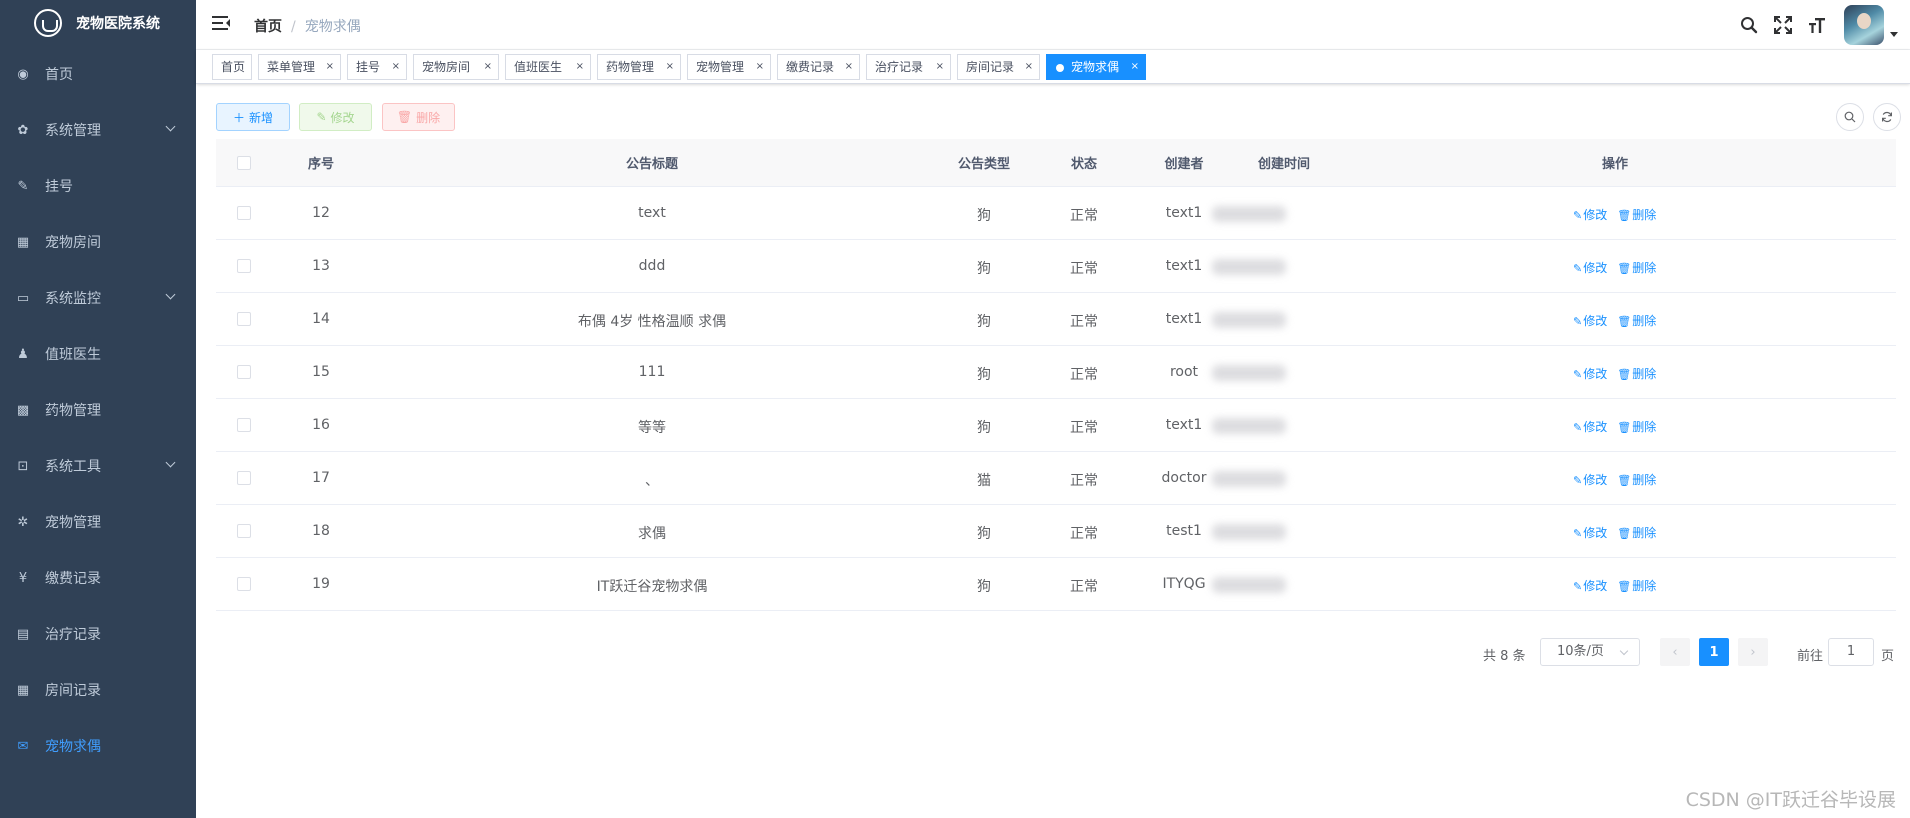 Image resolution: width=1910 pixels, height=818 pixels. What do you see at coordinates (321, 531) in the screenshot?
I see `cell-index: 18` at bounding box center [321, 531].